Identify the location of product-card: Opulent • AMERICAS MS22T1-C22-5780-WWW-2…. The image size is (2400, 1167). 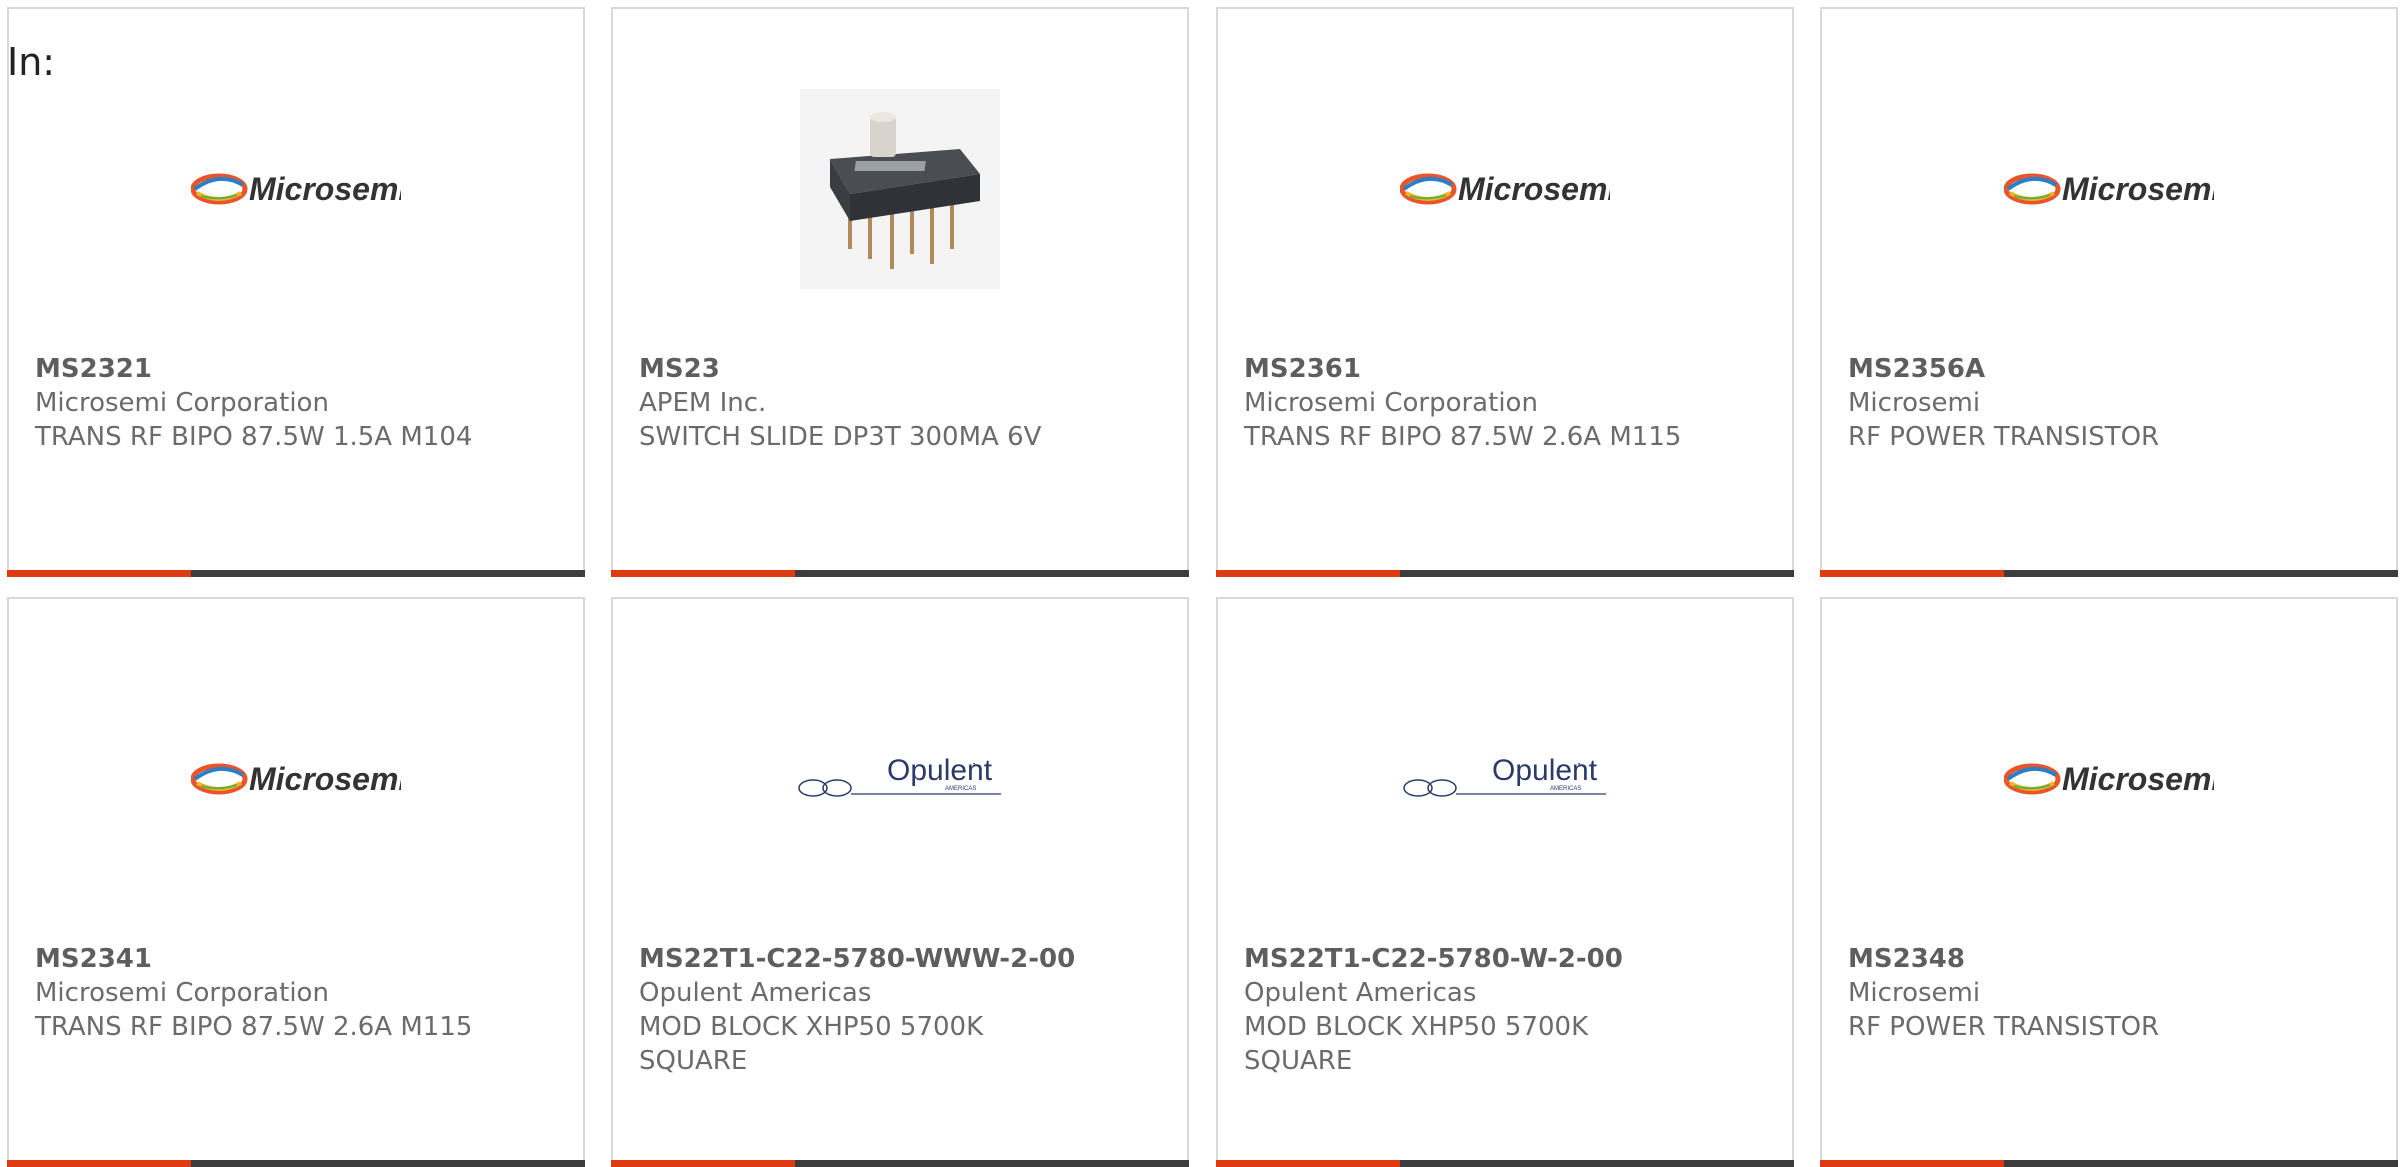
(900, 882).